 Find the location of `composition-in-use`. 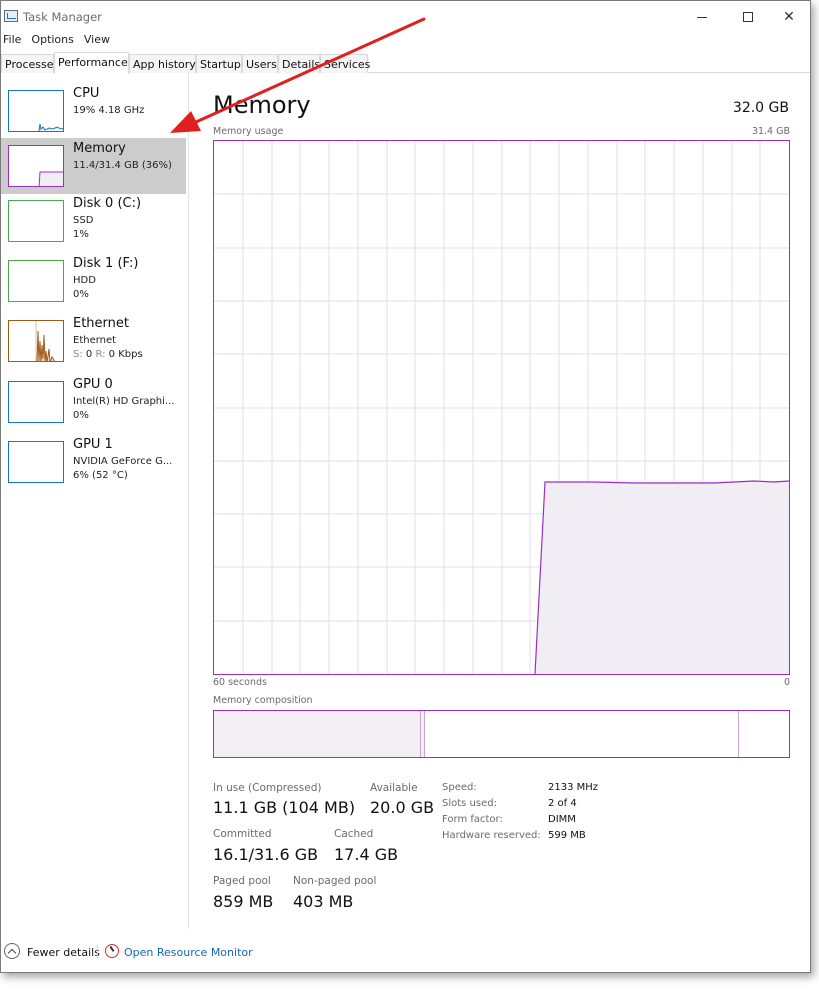

composition-in-use is located at coordinates (317, 734).